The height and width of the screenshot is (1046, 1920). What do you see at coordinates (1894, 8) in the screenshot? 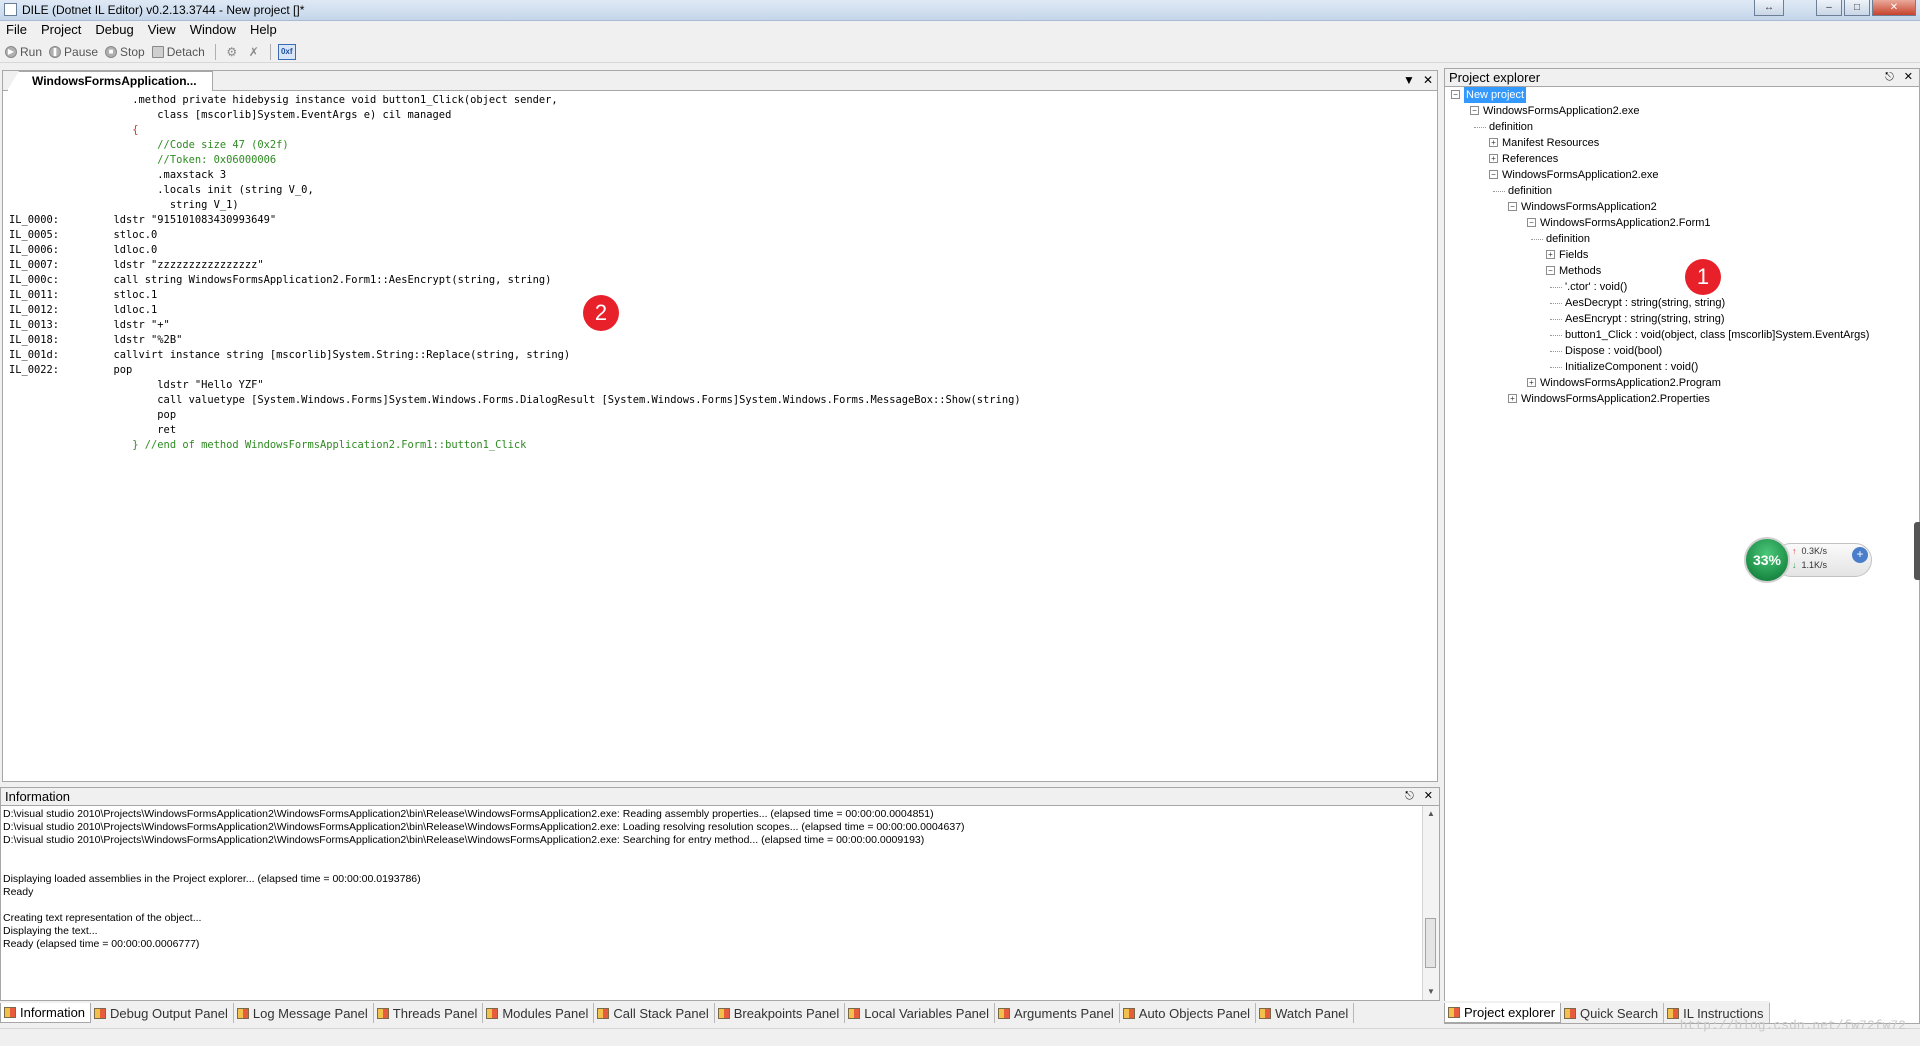
I see `close-button: ✕` at bounding box center [1894, 8].